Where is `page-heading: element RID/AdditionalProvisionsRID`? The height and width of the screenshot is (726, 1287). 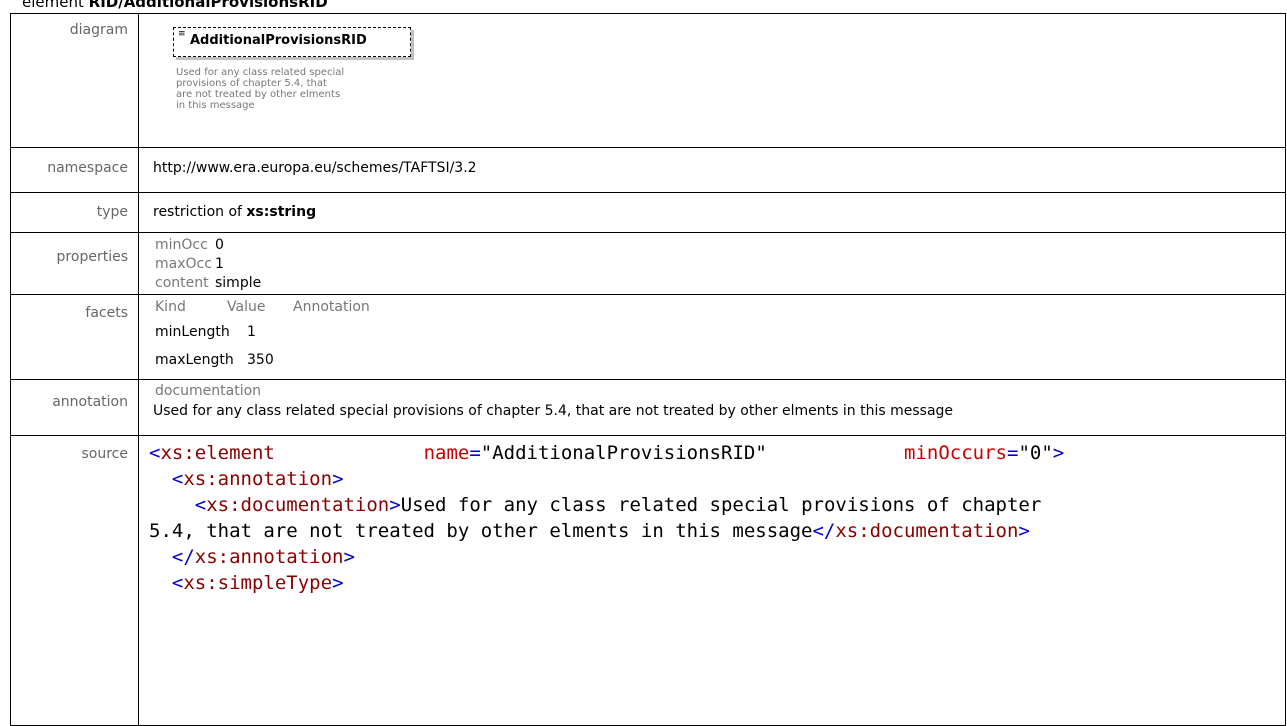
page-heading: element RID/AdditionalProvisionsRID is located at coordinates (175, 5).